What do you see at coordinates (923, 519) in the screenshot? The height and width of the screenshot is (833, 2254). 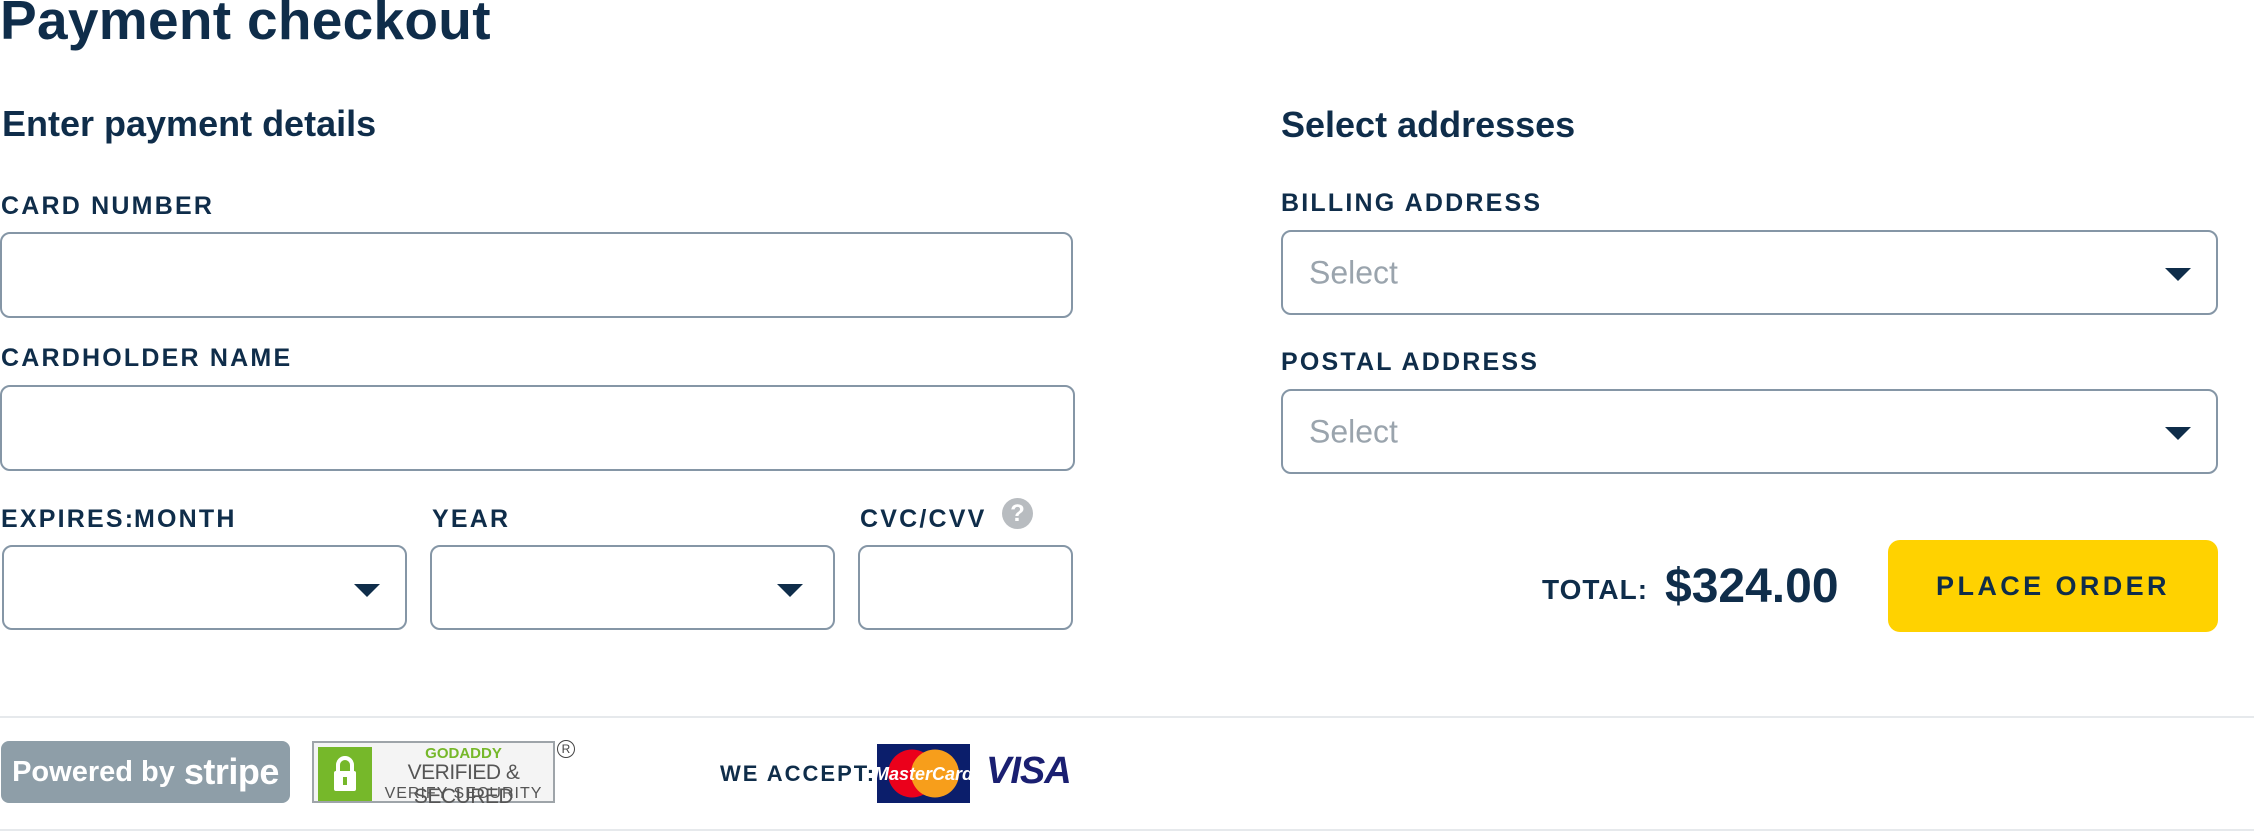 I see `cvc-label: CVC/CVV` at bounding box center [923, 519].